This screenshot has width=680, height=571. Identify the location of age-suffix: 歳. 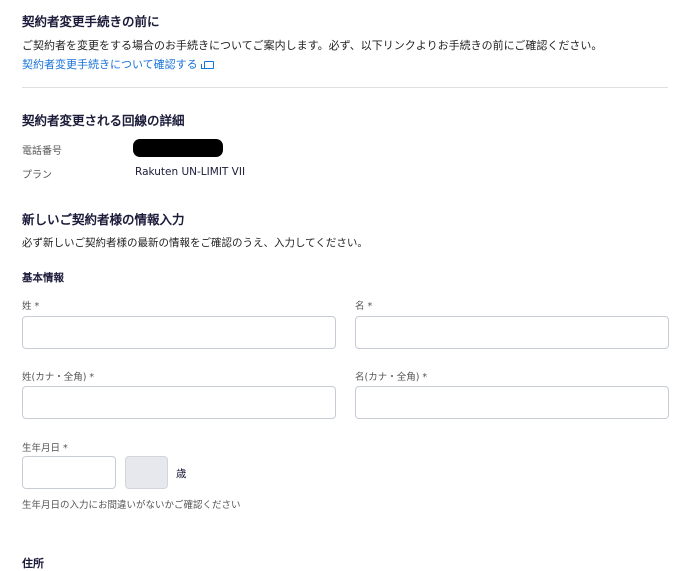
(181, 474).